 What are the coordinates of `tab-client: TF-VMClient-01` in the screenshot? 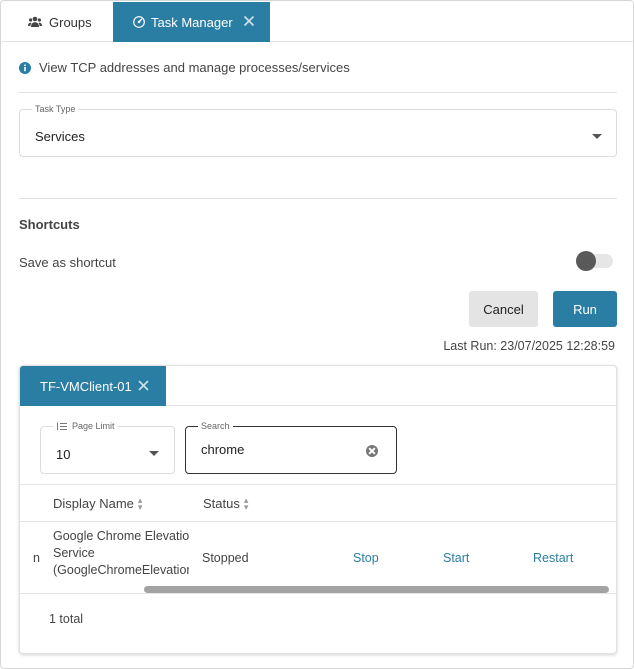 It's located at (93, 386).